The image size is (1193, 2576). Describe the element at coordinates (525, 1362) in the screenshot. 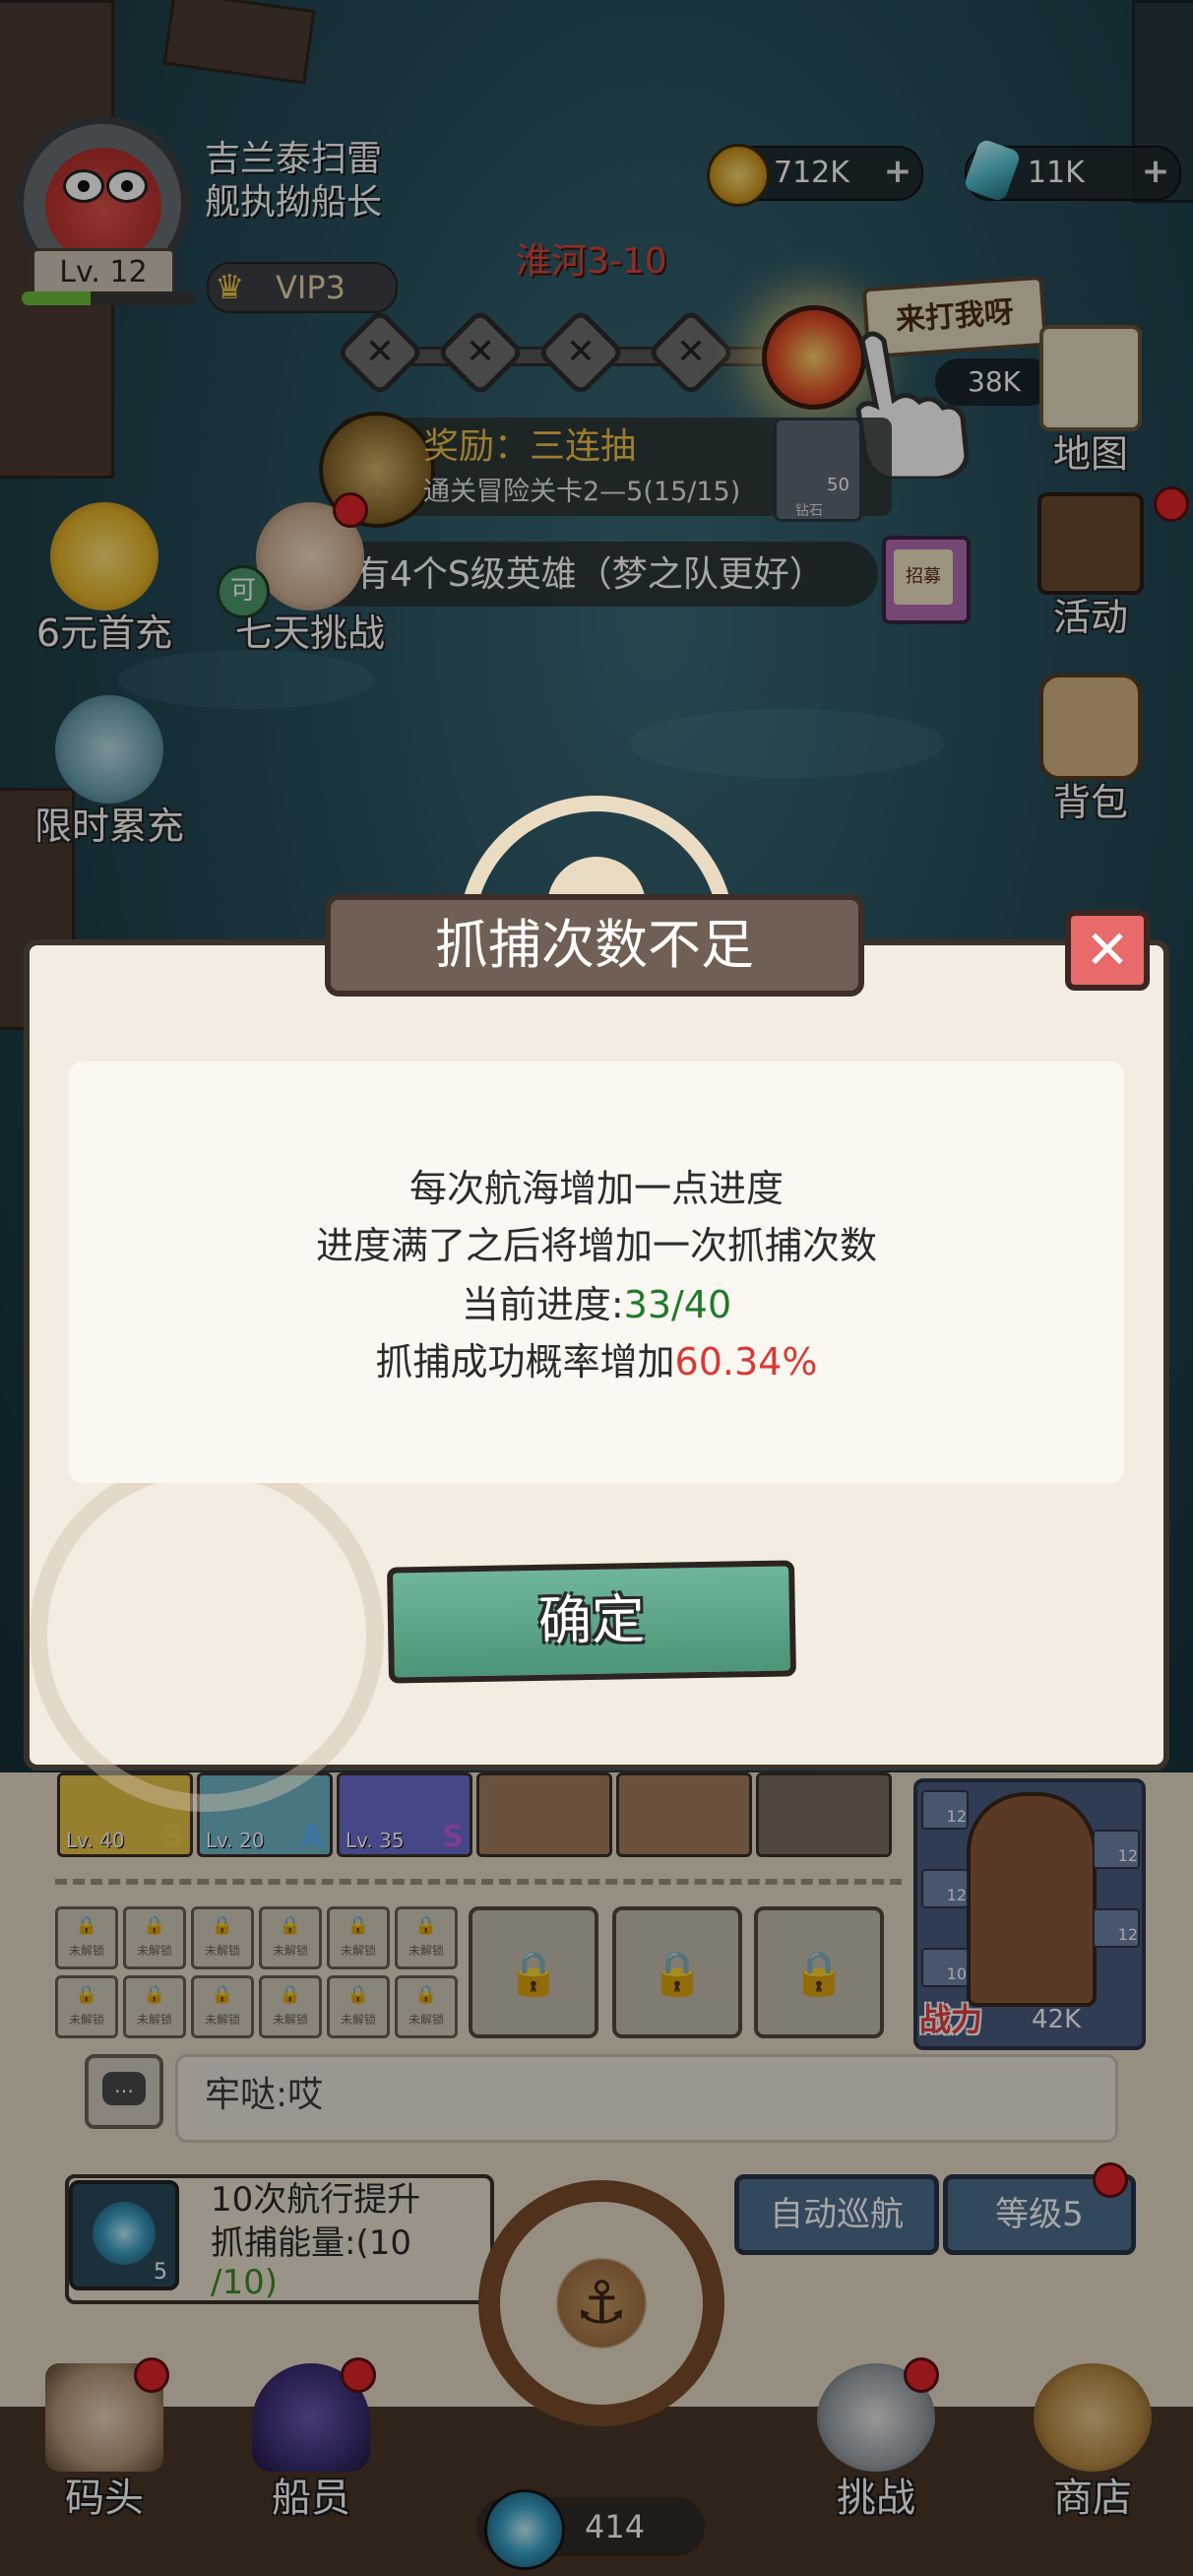

I see `chance-label: 抓捕成功概率增加` at that location.